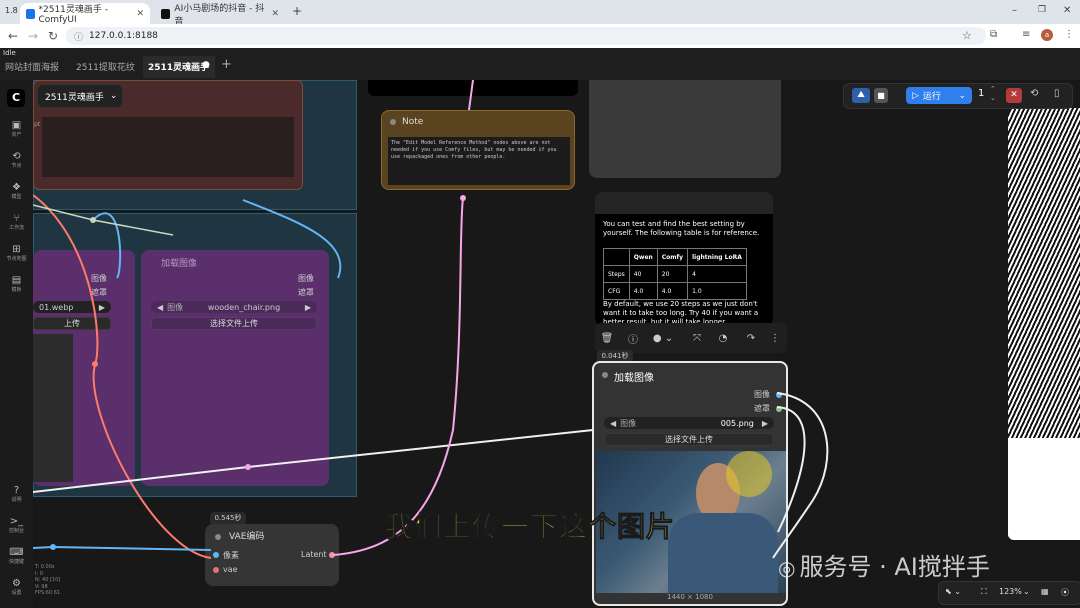 The width and height of the screenshot is (1080, 608). Describe the element at coordinates (953, 591) in the screenshot. I see `select-tool-icon: ⬉ ⌄` at that location.